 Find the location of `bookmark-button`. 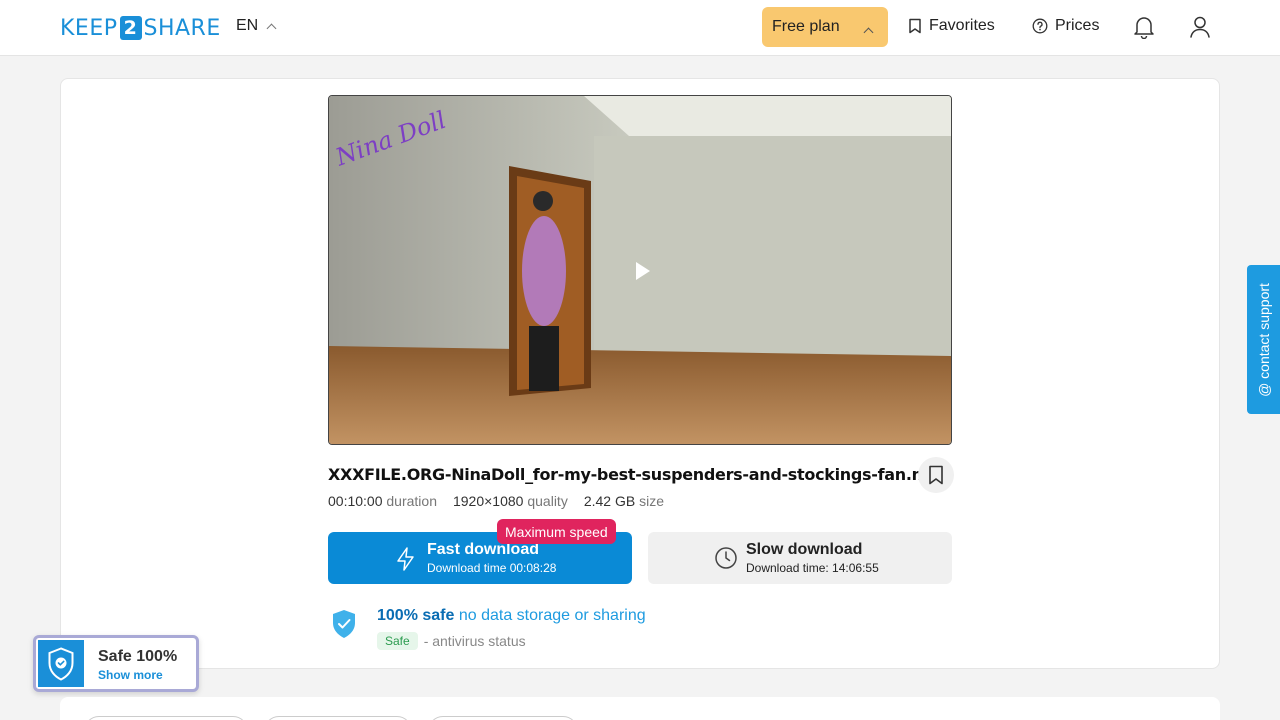

bookmark-button is located at coordinates (936, 475).